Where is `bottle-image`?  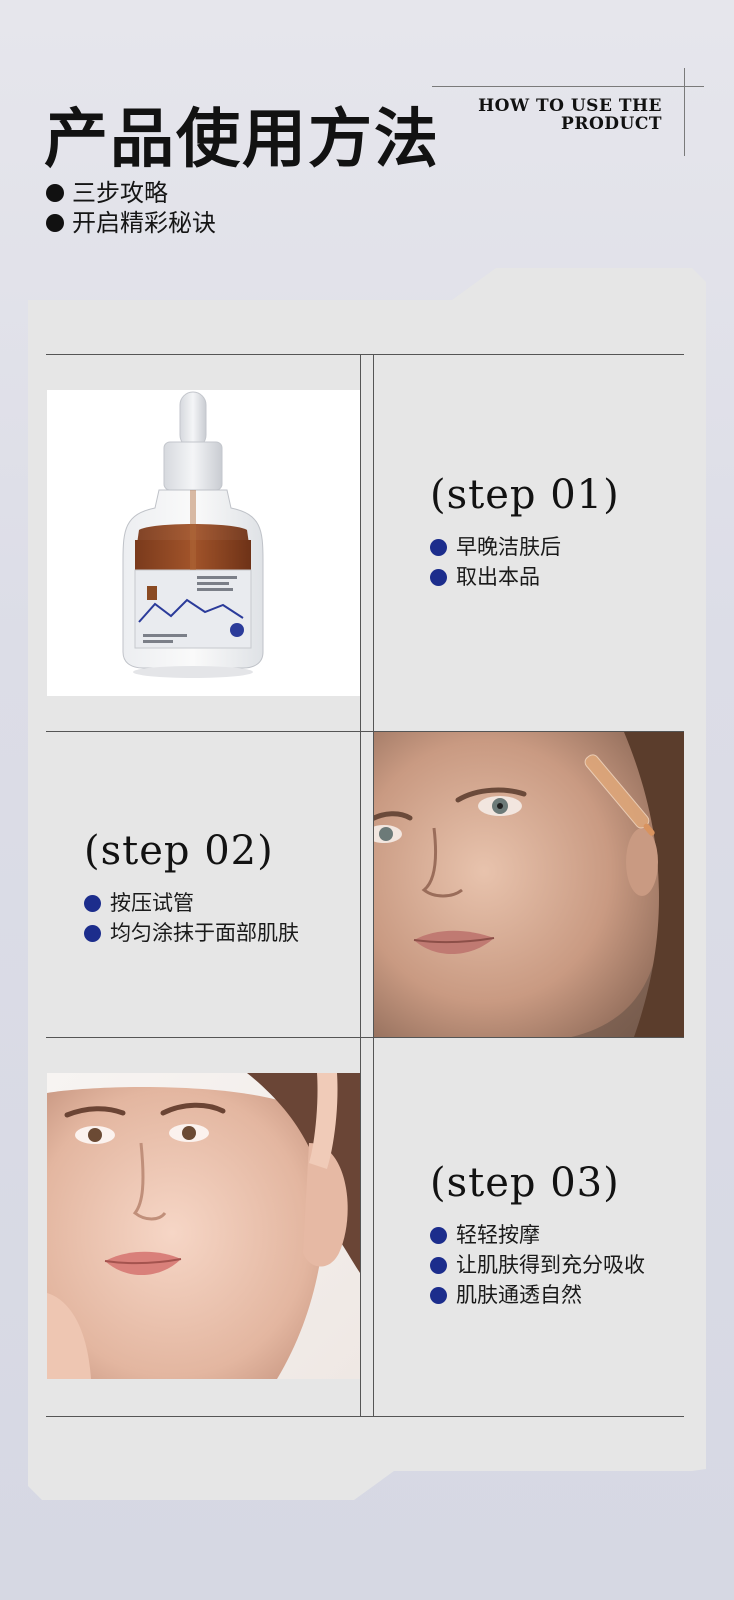 bottle-image is located at coordinates (203, 543).